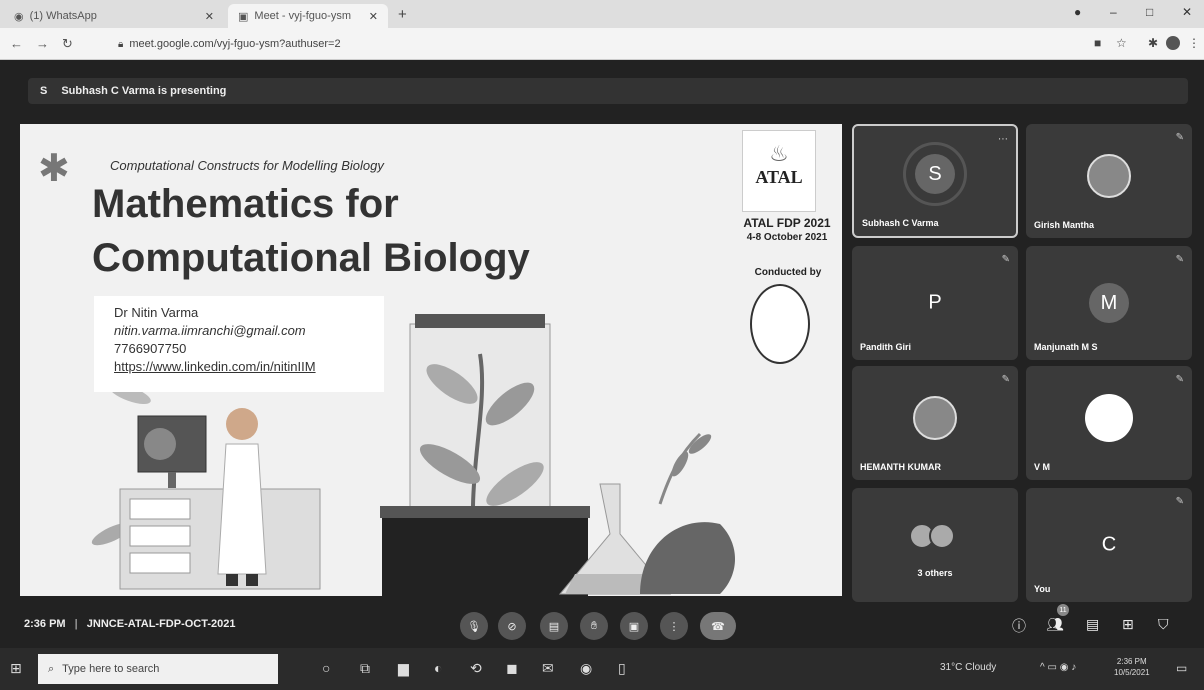  I want to click on activities-icon: ⊞, so click(1128, 624).